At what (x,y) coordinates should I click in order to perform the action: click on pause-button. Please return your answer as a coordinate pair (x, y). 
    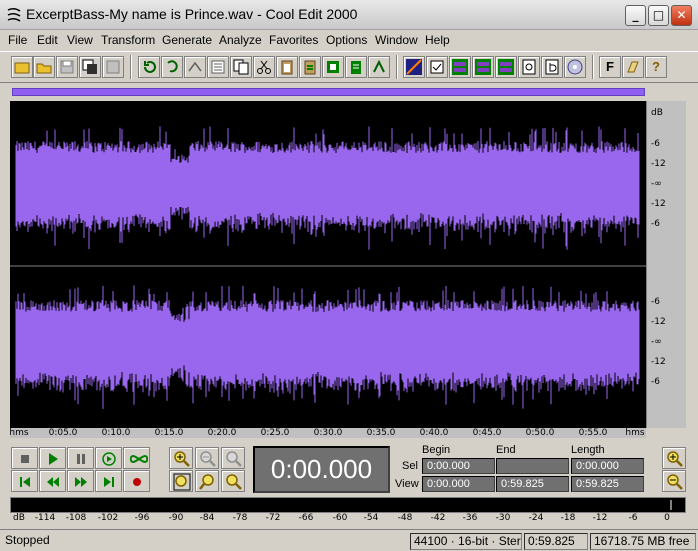
    Looking at the image, I should click on (80, 458).